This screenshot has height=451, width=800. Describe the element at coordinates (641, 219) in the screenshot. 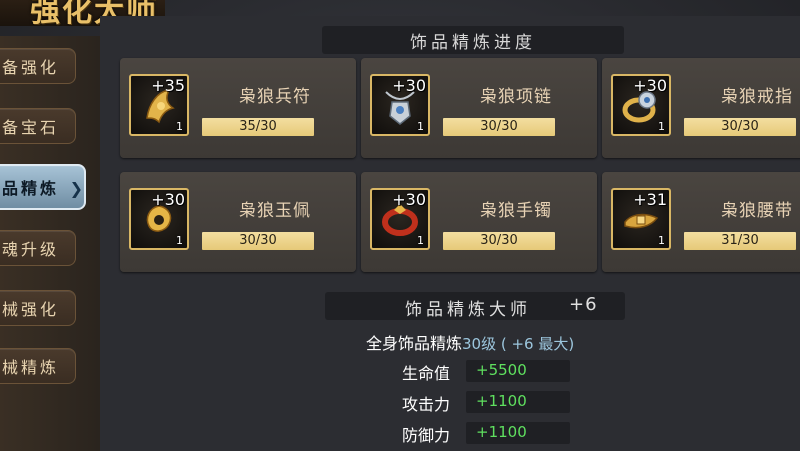

I see `item-slot: +31 1` at that location.